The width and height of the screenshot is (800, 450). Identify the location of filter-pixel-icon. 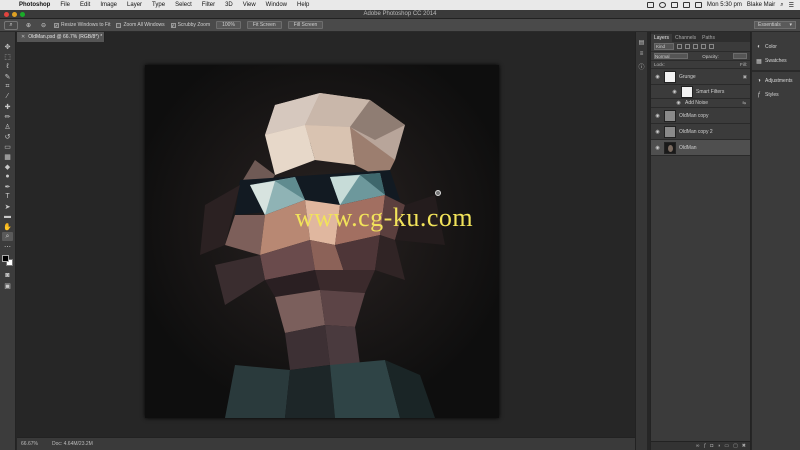
(679, 46).